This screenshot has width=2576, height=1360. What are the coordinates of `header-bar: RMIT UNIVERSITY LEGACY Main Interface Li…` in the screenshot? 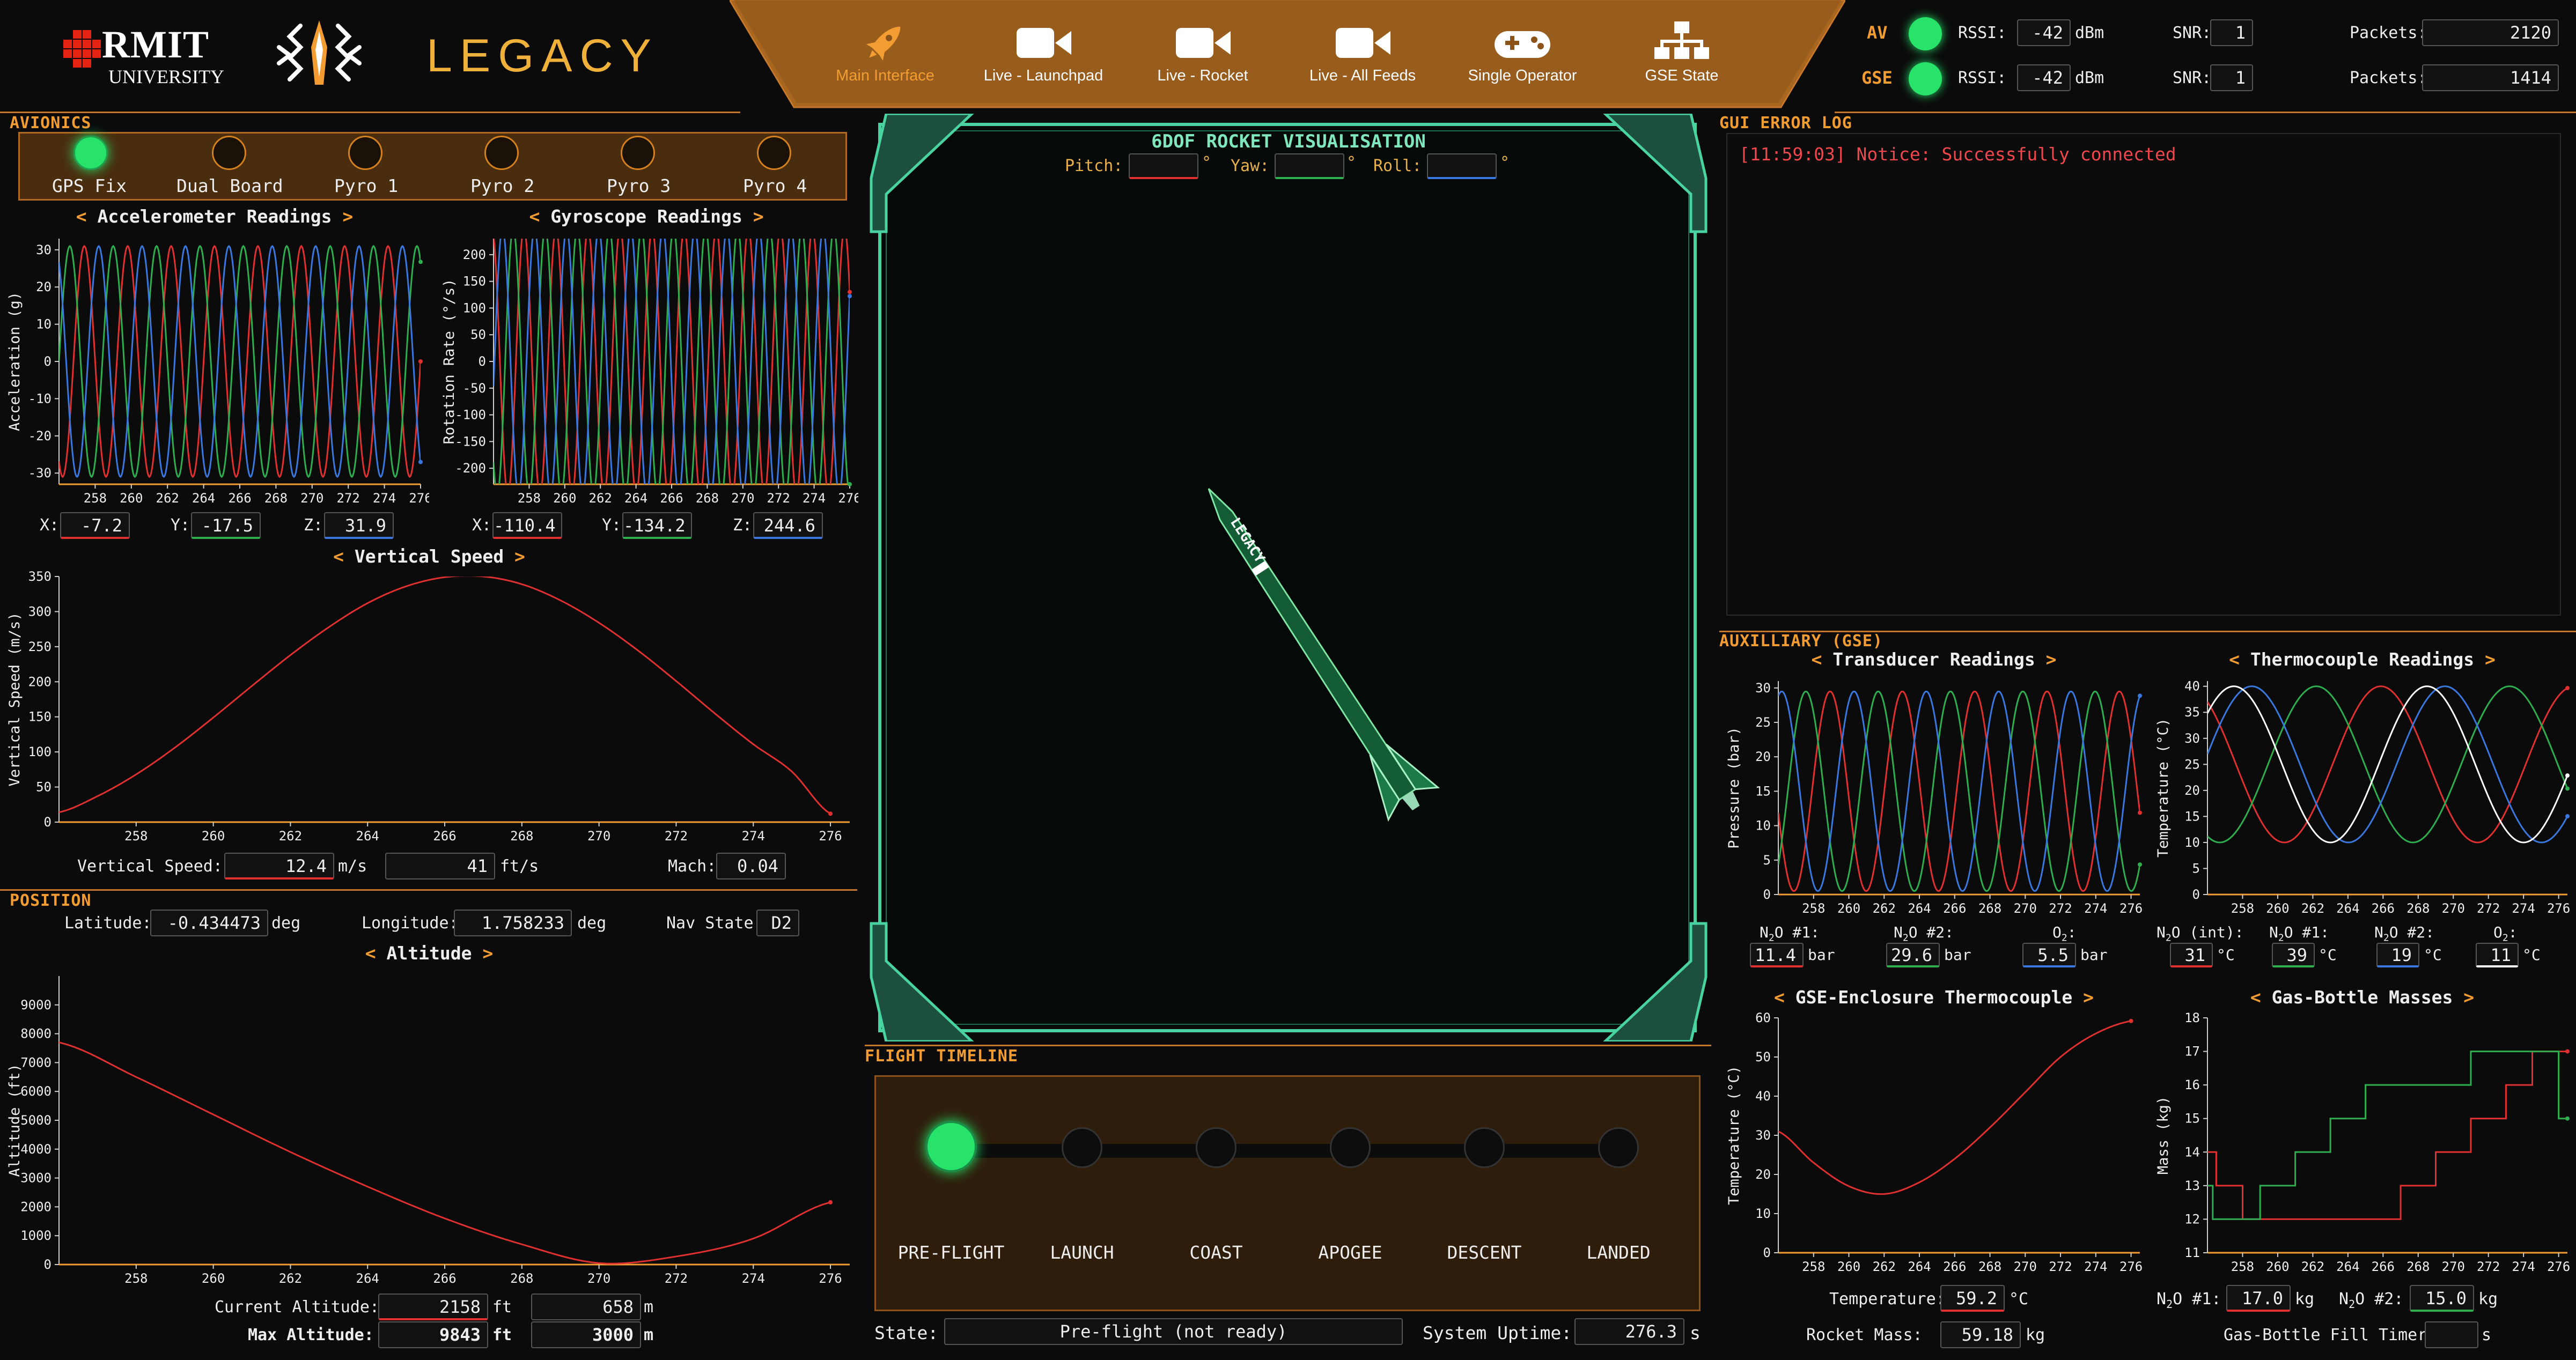 It's located at (1288, 56).